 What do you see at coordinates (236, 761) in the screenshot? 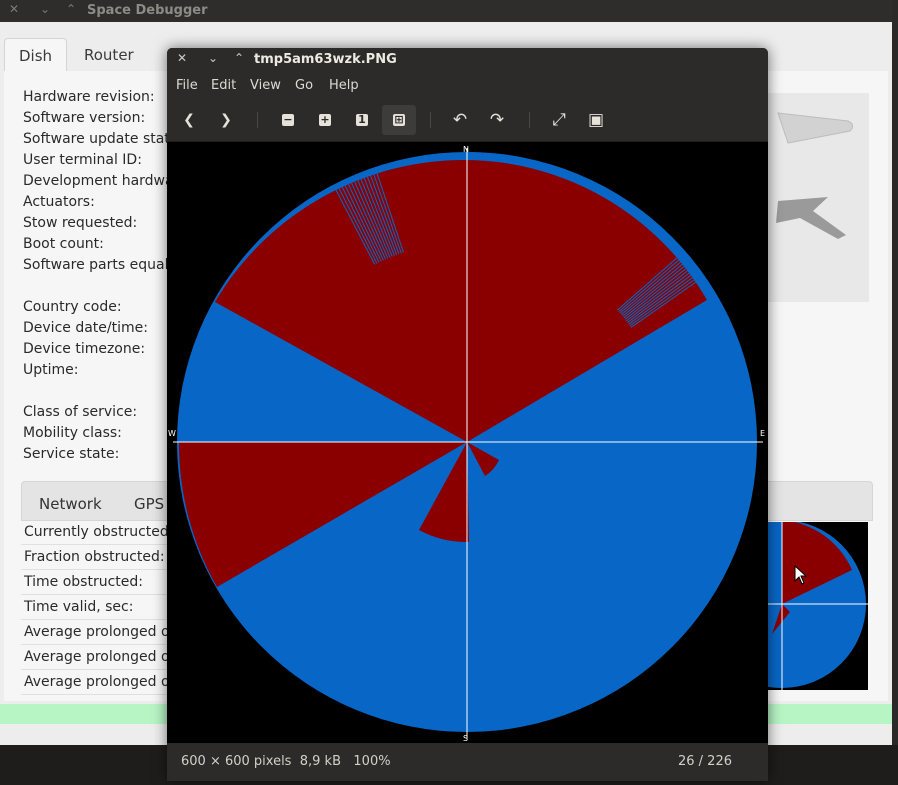
I see `image-dimensions: 600 × 600 pixels` at bounding box center [236, 761].